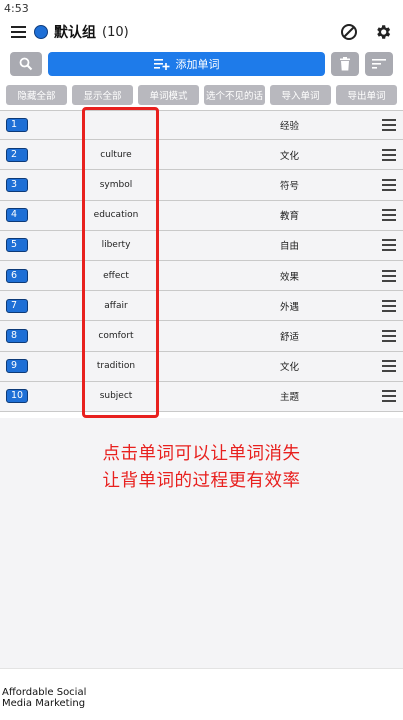 This screenshot has height=720, width=403. I want to click on word-english: comfort, so click(116, 336).